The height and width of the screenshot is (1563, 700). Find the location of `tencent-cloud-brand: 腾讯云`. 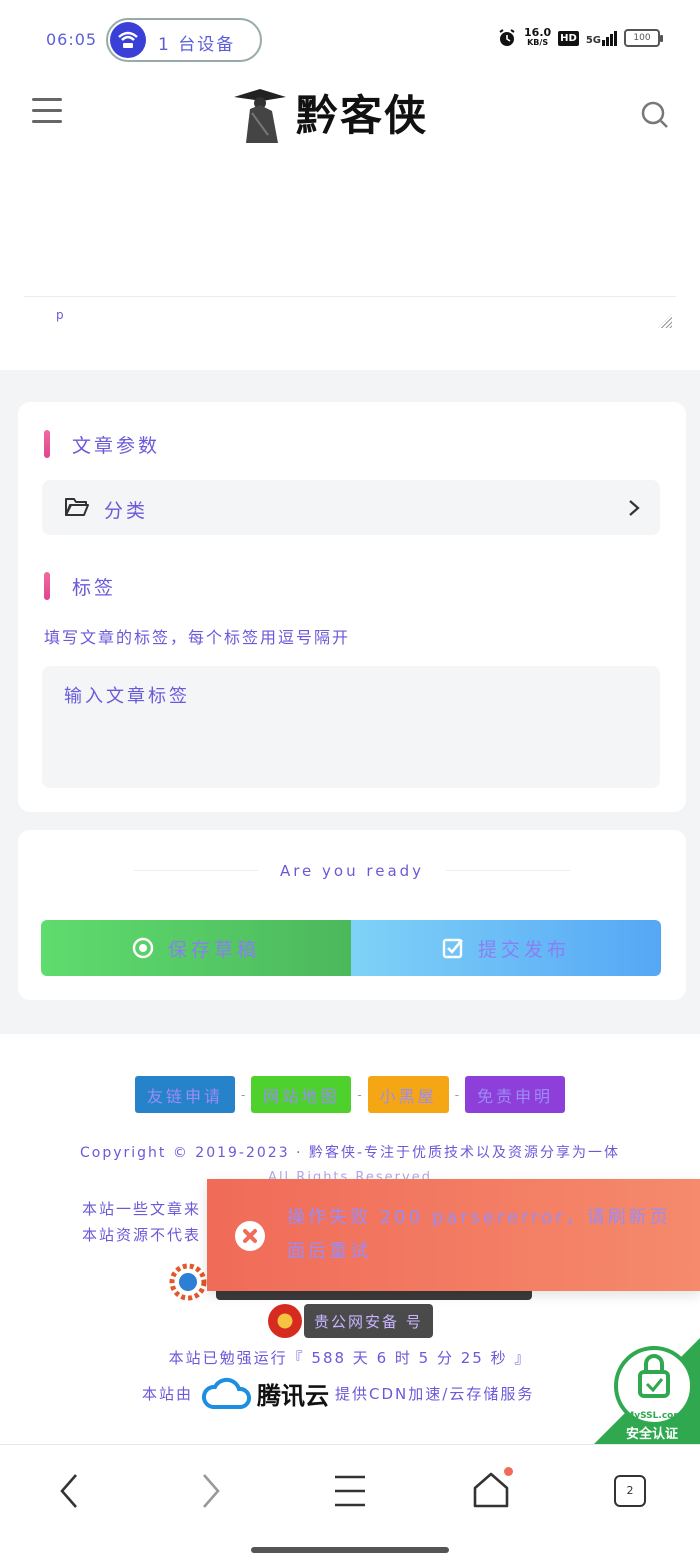

tencent-cloud-brand: 腾讯云 is located at coordinates (293, 1396).